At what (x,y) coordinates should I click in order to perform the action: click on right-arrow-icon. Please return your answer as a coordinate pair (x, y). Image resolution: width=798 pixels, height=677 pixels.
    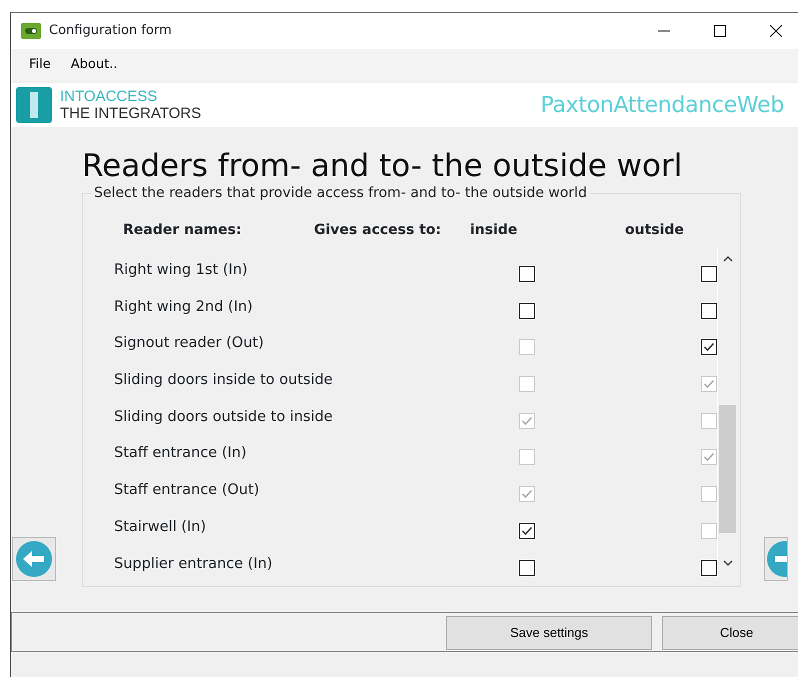
    Looking at the image, I should click on (776, 559).